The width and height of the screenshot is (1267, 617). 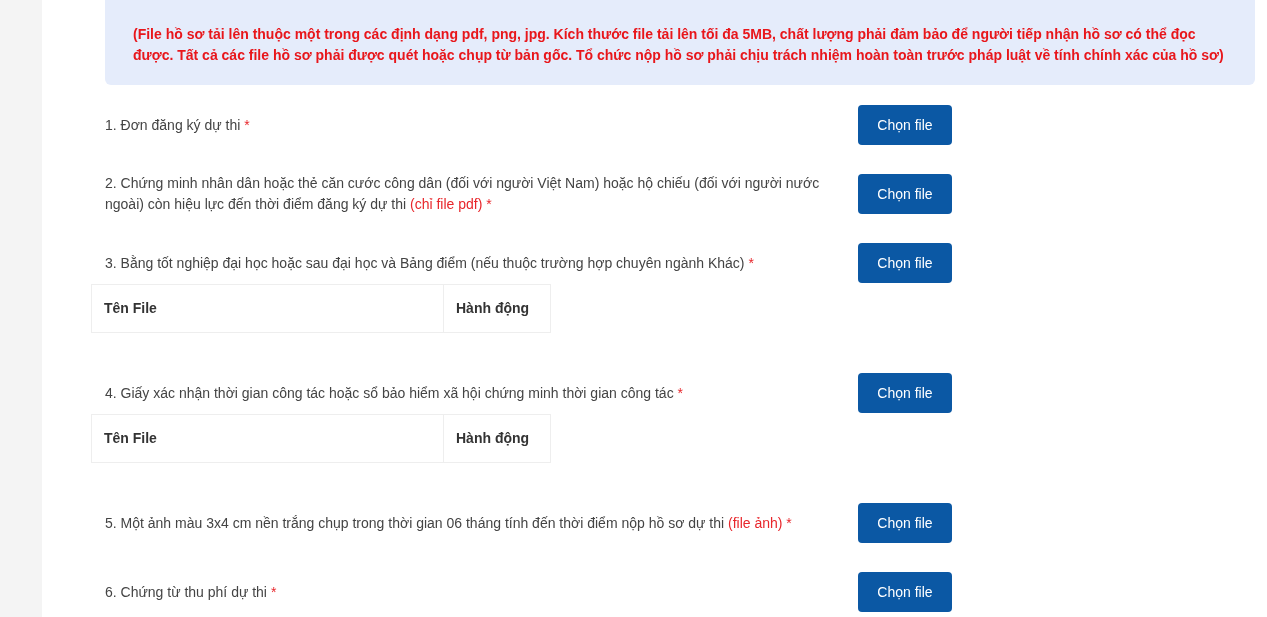 What do you see at coordinates (449, 523) in the screenshot?
I see `item-label: 5. Một ảnh màu 3x4 cm nền trắng chụp trong thời gian 06 tháng tính đến thời điểm nộp hồ sơ dự thi (file ảnh) *` at bounding box center [449, 523].